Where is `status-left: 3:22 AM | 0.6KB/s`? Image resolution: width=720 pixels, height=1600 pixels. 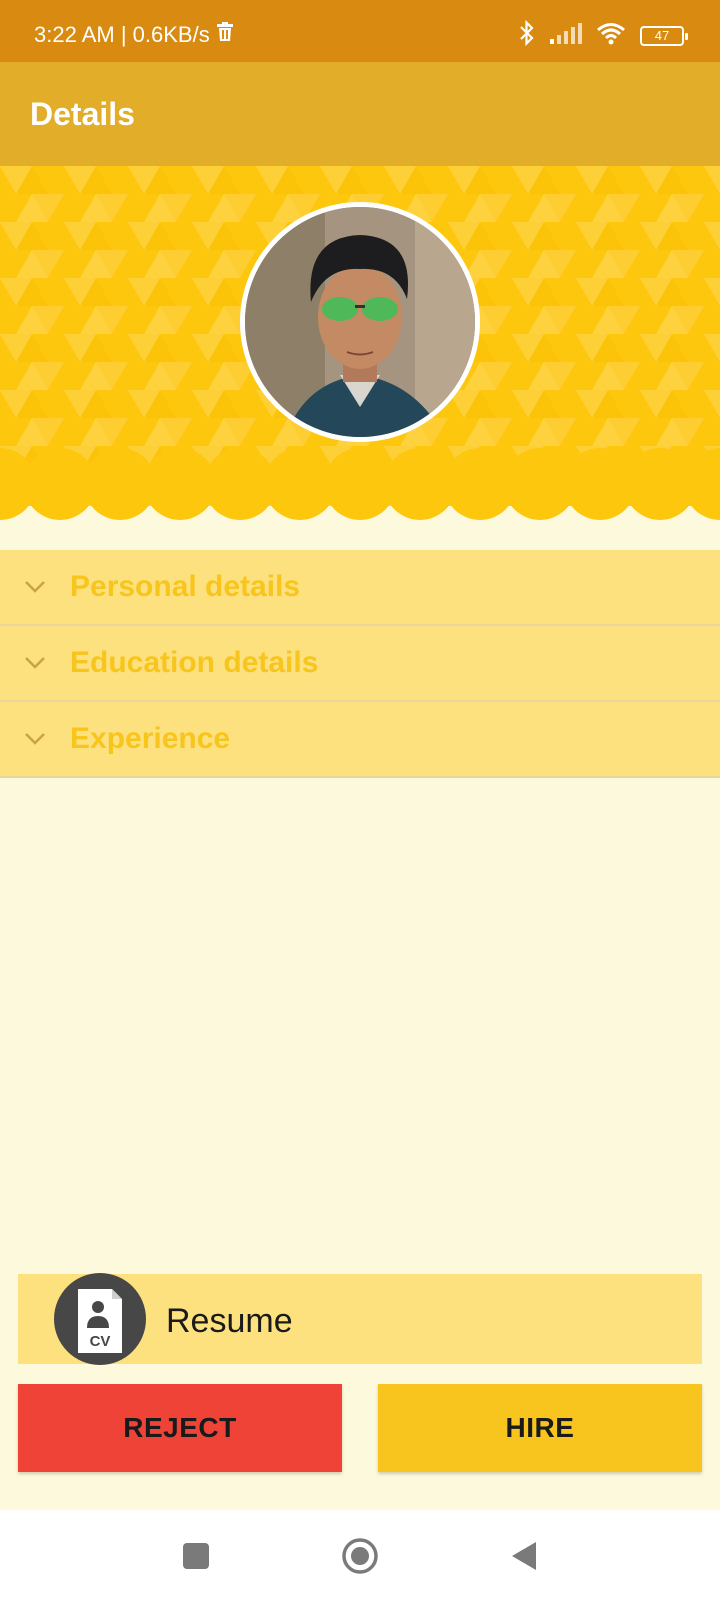 status-left: 3:22 AM | 0.6KB/s is located at coordinates (134, 35).